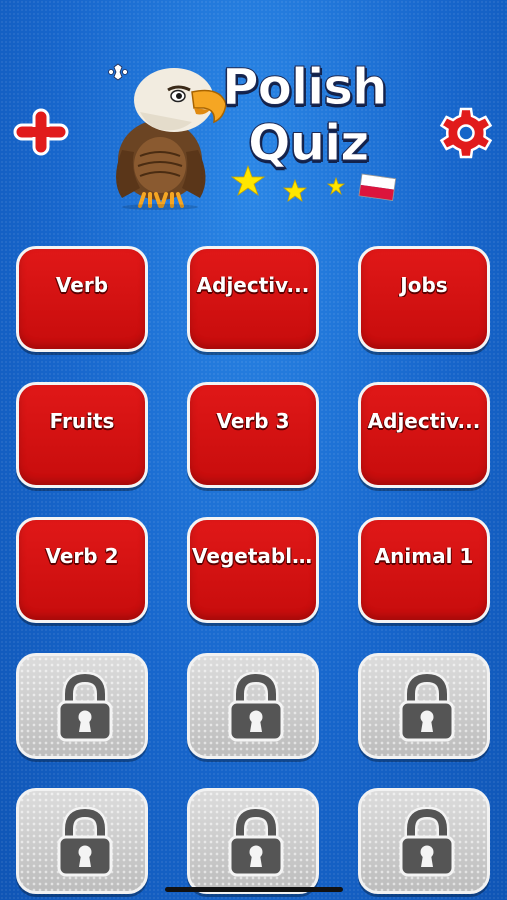 Image resolution: width=507 pixels, height=900 pixels. I want to click on category-tile: Verb 2, so click(82, 570).